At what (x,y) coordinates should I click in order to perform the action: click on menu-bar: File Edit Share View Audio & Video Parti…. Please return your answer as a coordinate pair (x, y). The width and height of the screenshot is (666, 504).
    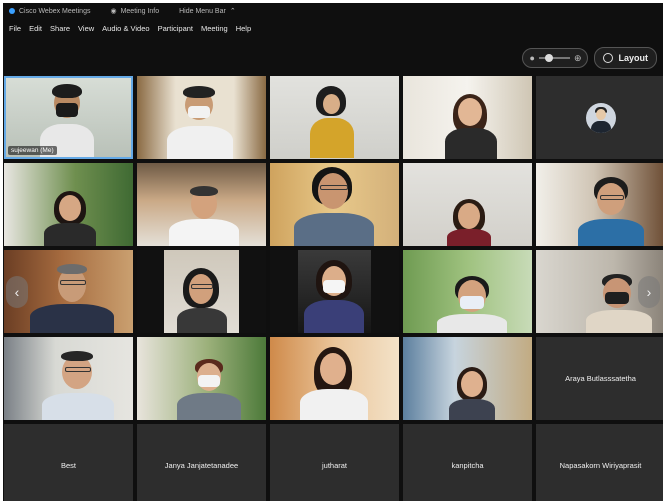
    Looking at the image, I should click on (128, 28).